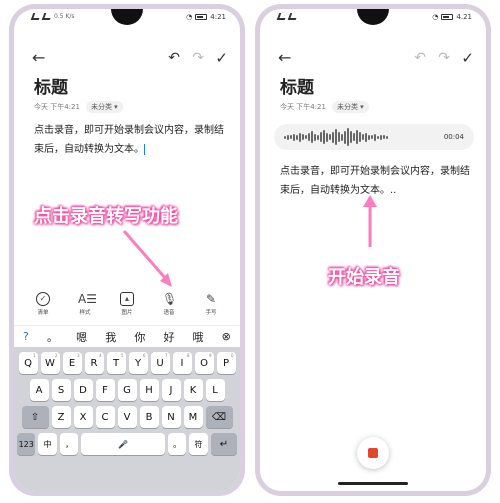 The image size is (500, 503). What do you see at coordinates (219, 417) in the screenshot?
I see `backspace-key: ⌫` at bounding box center [219, 417].